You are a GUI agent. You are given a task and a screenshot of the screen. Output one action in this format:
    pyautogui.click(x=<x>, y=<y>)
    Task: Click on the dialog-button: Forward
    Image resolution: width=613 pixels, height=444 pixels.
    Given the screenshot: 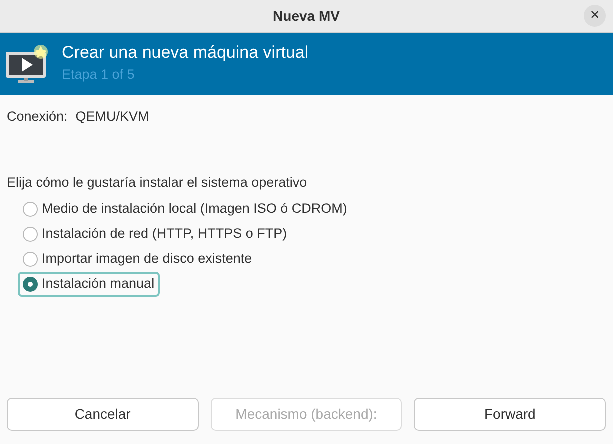 What is the action you would take?
    pyautogui.click(x=510, y=414)
    